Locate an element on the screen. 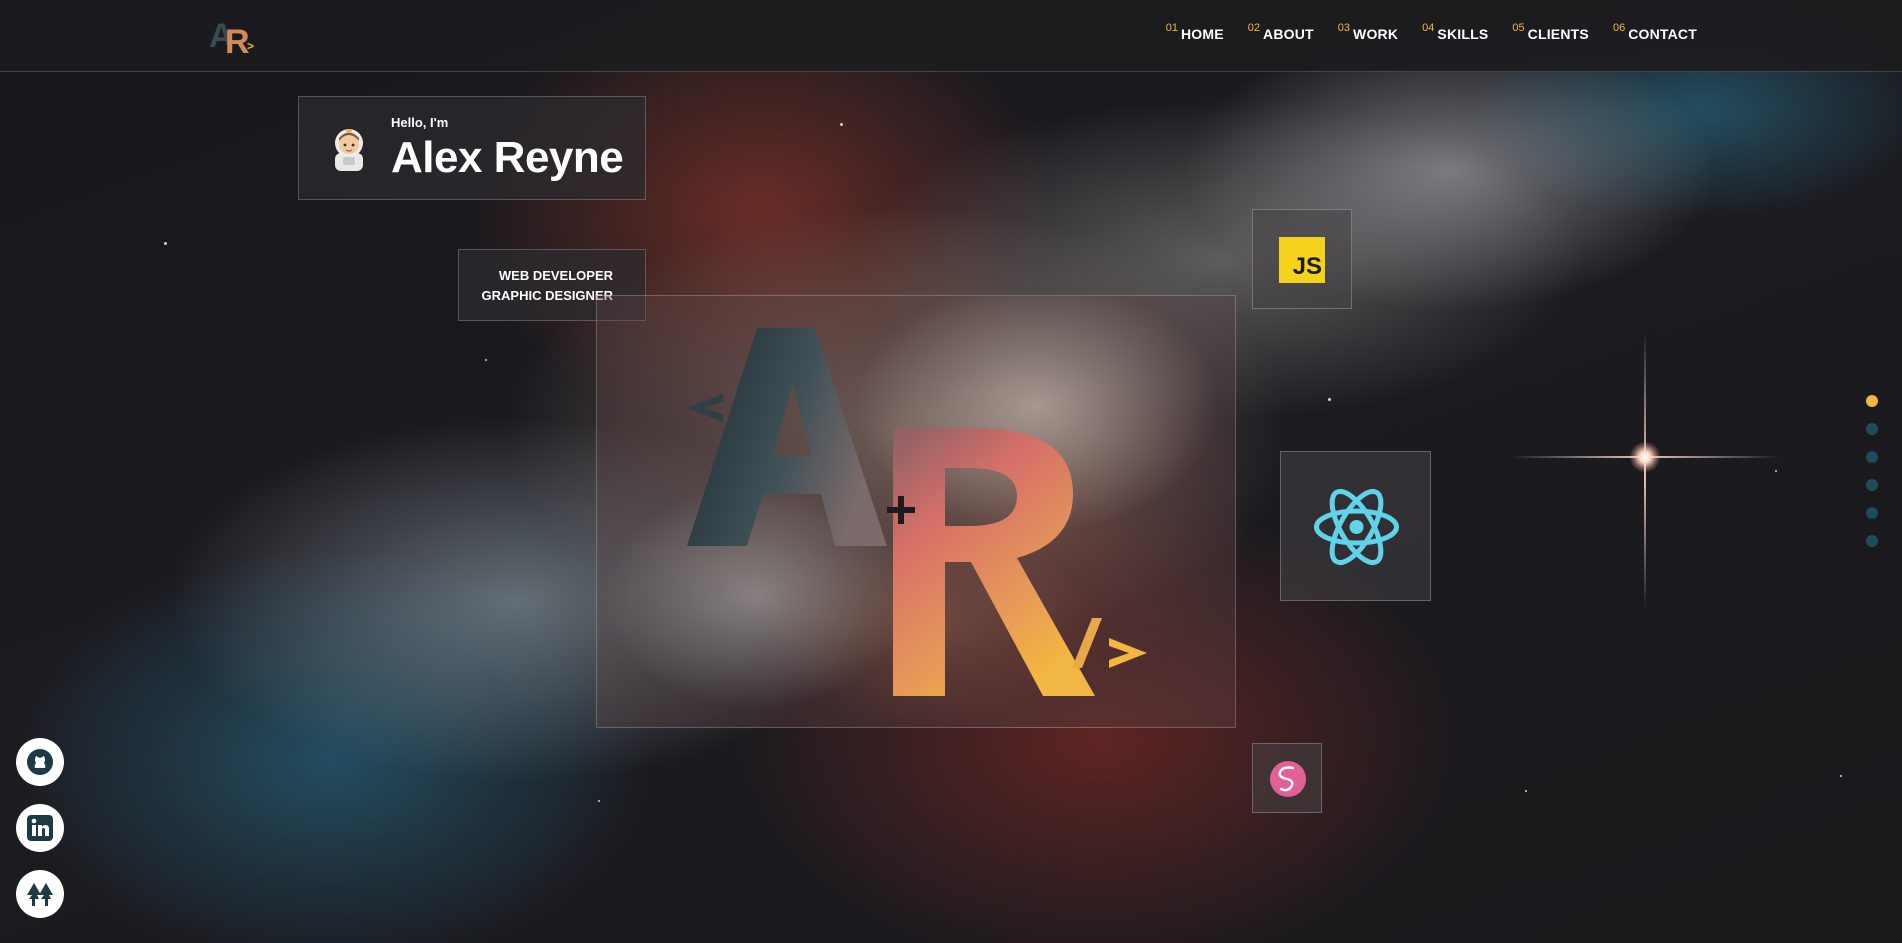 Image resolution: width=1902 pixels, height=943 pixels. nav-label: CONTACT is located at coordinates (1662, 34).